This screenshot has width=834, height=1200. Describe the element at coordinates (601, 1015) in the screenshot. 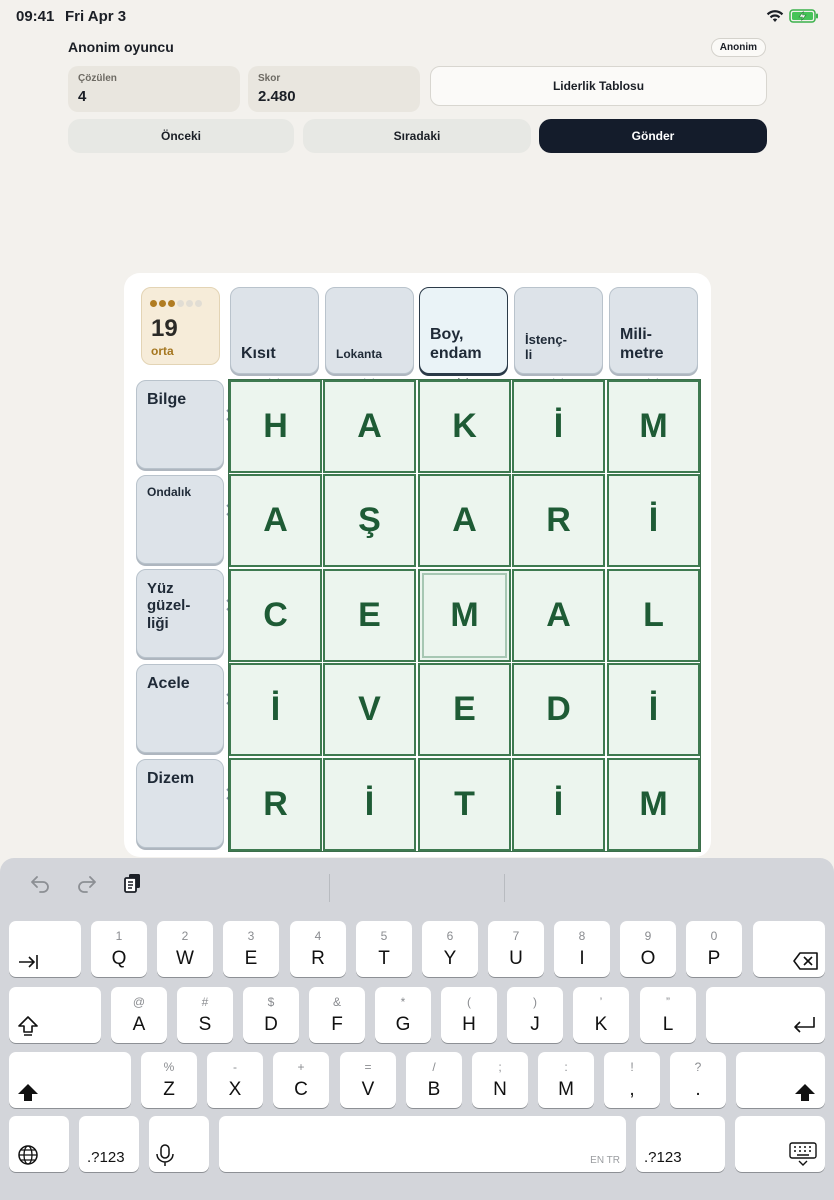

I see `key-k: ’ K` at that location.